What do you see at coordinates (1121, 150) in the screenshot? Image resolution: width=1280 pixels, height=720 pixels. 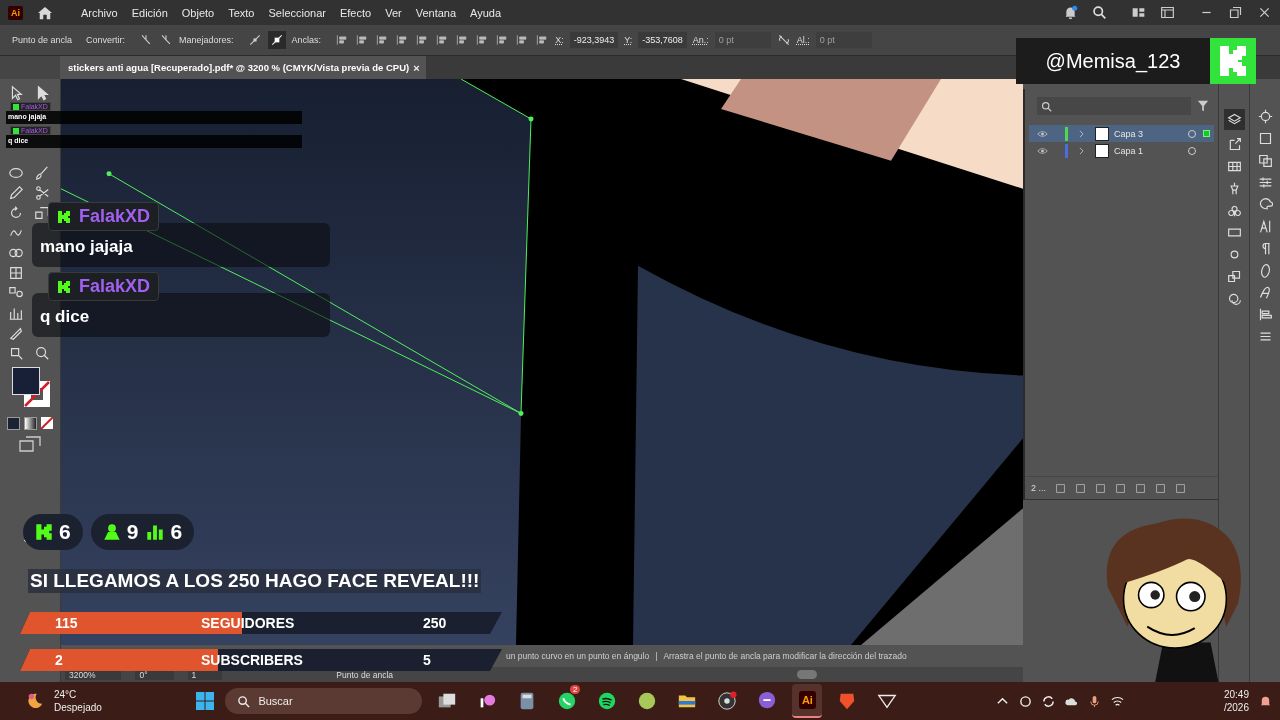 I see `layer-row: Capa 1` at bounding box center [1121, 150].